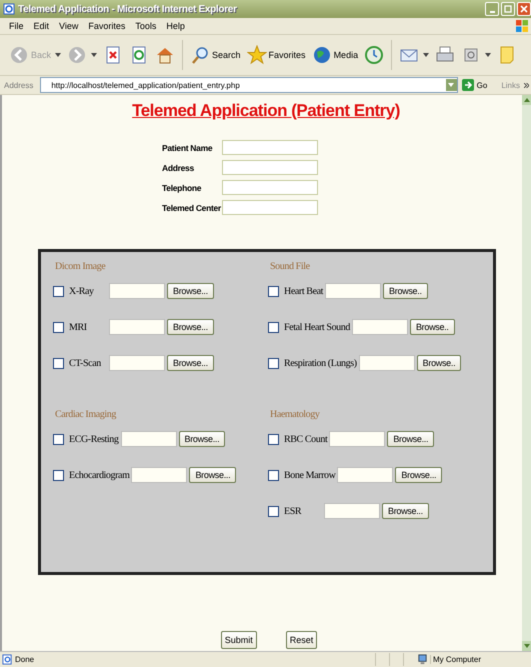 Image resolution: width=531 pixels, height=667 pixels. I want to click on zone-text: My Computer, so click(480, 659).